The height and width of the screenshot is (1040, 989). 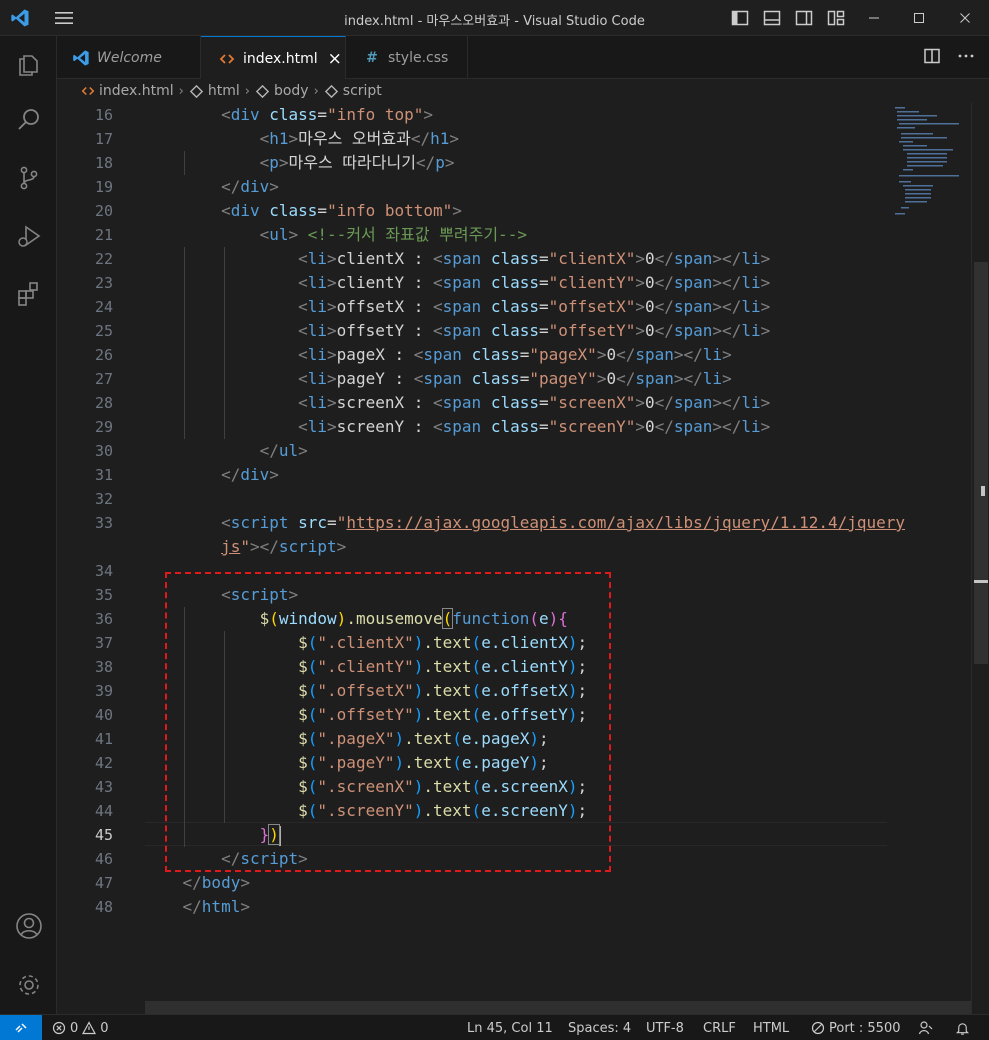 What do you see at coordinates (273, 58) in the screenshot?
I see `tab-index-html: index.html ×` at bounding box center [273, 58].